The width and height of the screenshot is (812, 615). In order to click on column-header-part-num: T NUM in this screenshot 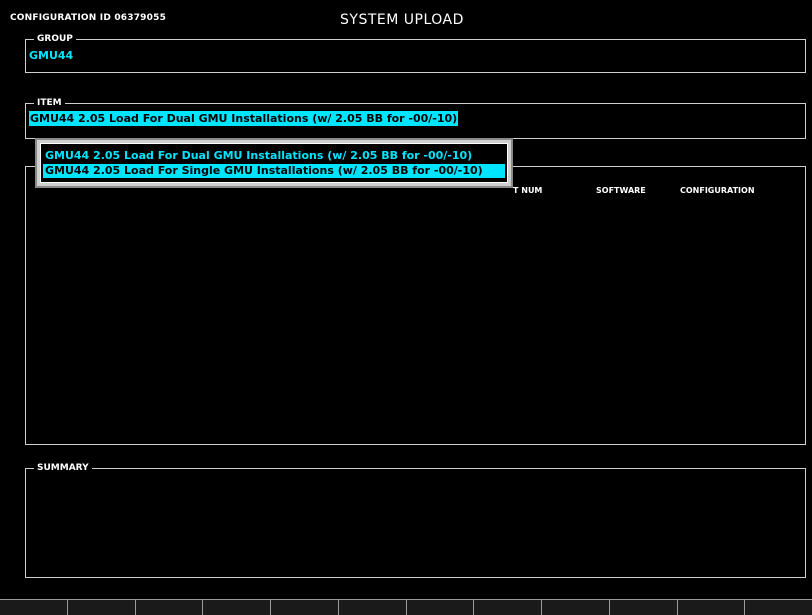, I will do `click(528, 190)`.